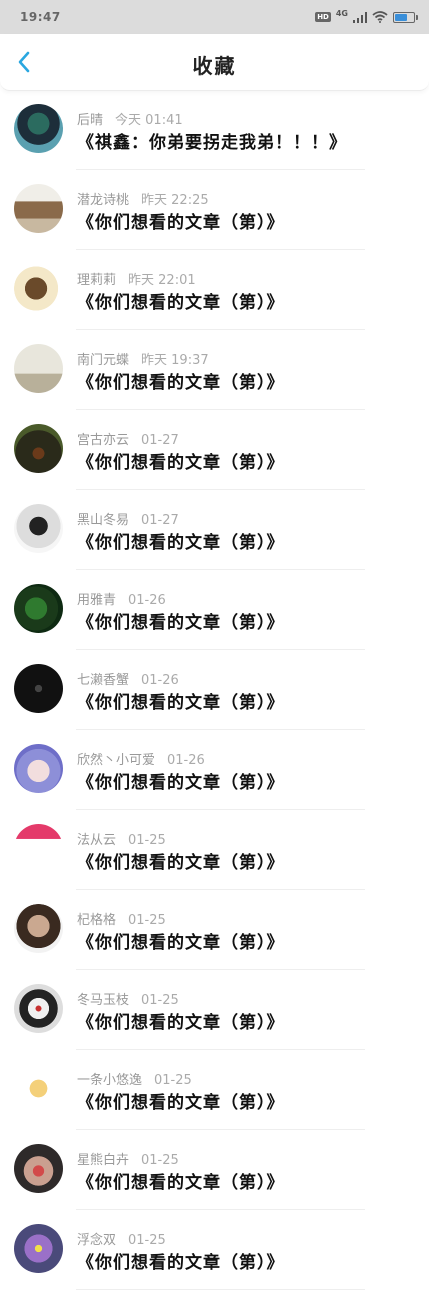 This screenshot has width=429, height=1290. I want to click on hd-icon: HD, so click(323, 17).